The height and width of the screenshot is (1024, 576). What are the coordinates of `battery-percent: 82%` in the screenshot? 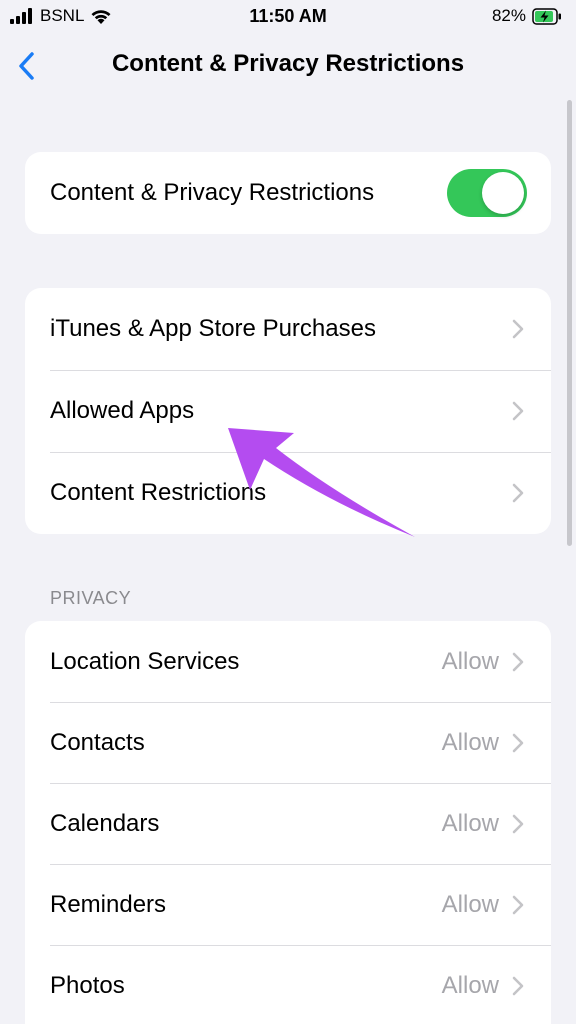 It's located at (508, 15).